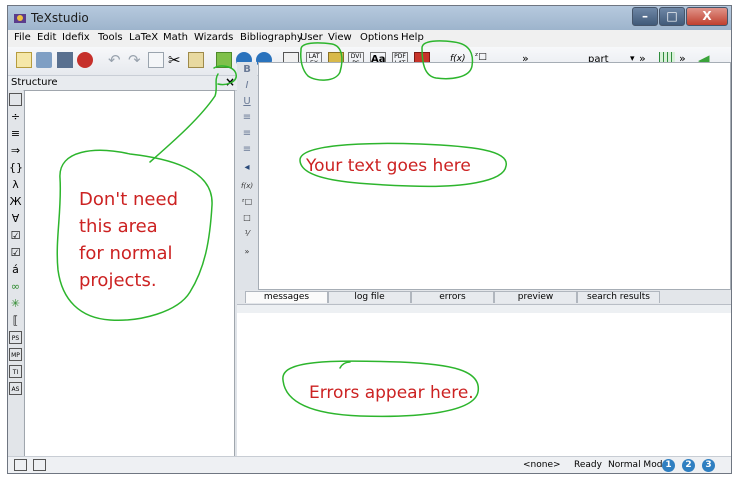 Image resolution: width=738 pixels, height=479 pixels. Describe the element at coordinates (391, 393) in the screenshot. I see `errors-annotation: Errors appear here.` at that location.